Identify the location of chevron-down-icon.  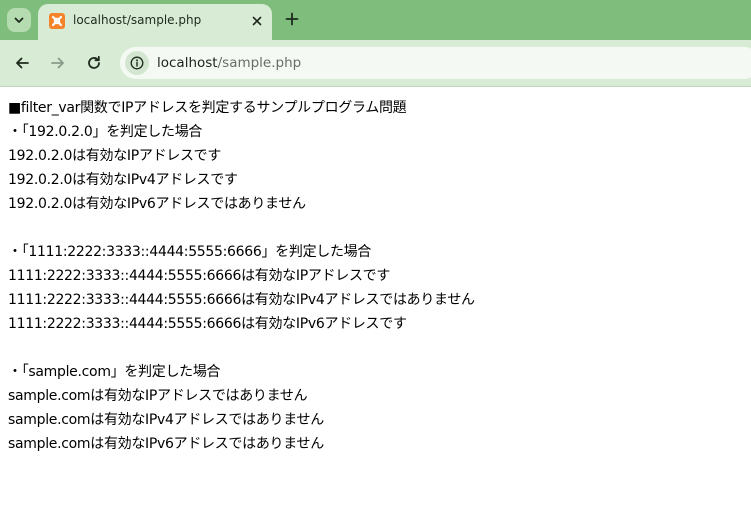
(19, 20).